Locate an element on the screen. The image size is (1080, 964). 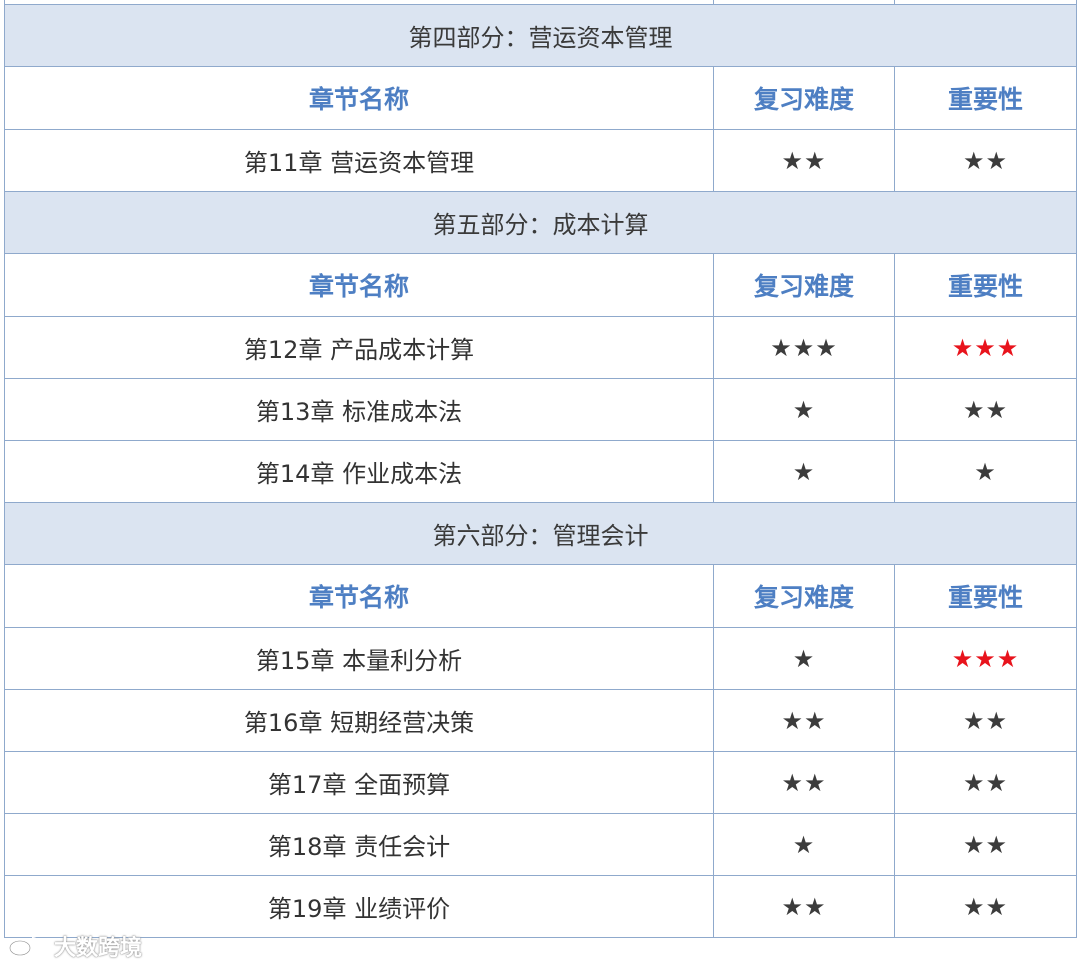
section-row: 第五部分：成本计算 is located at coordinates (540, 222).